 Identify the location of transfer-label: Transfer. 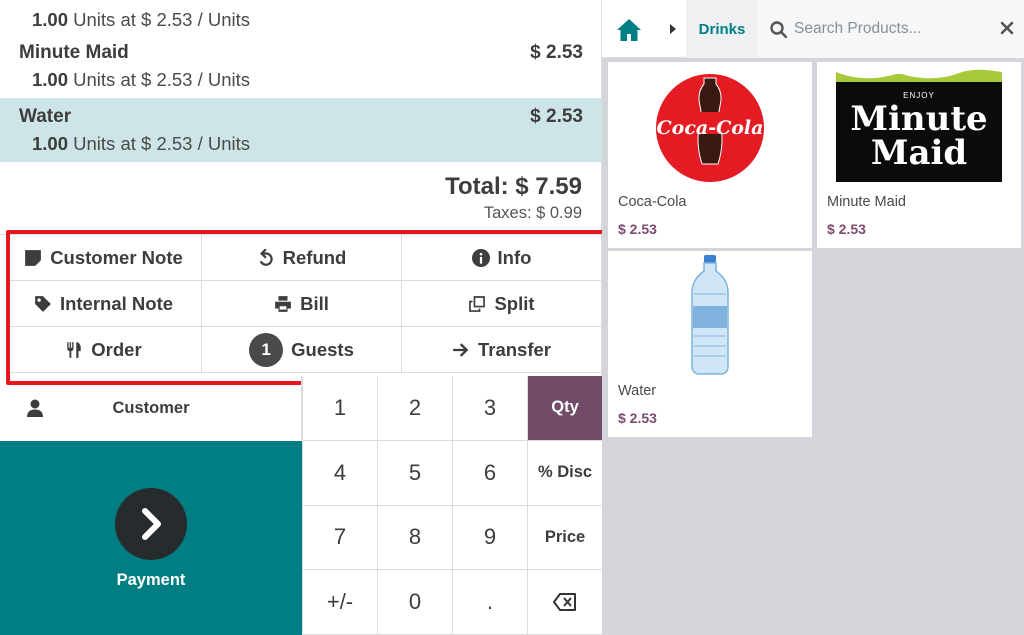
(514, 349).